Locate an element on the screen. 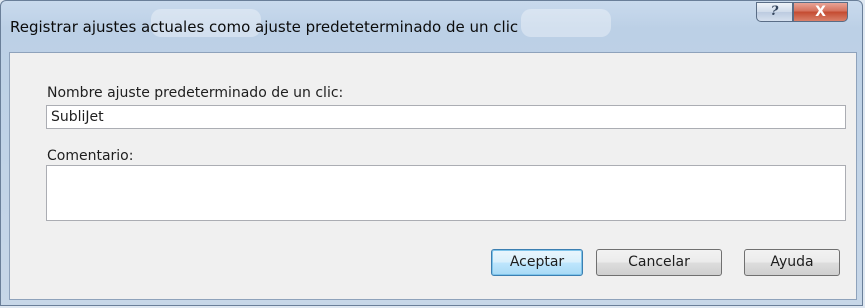 The height and width of the screenshot is (308, 865). close-button: X is located at coordinates (820, 12).